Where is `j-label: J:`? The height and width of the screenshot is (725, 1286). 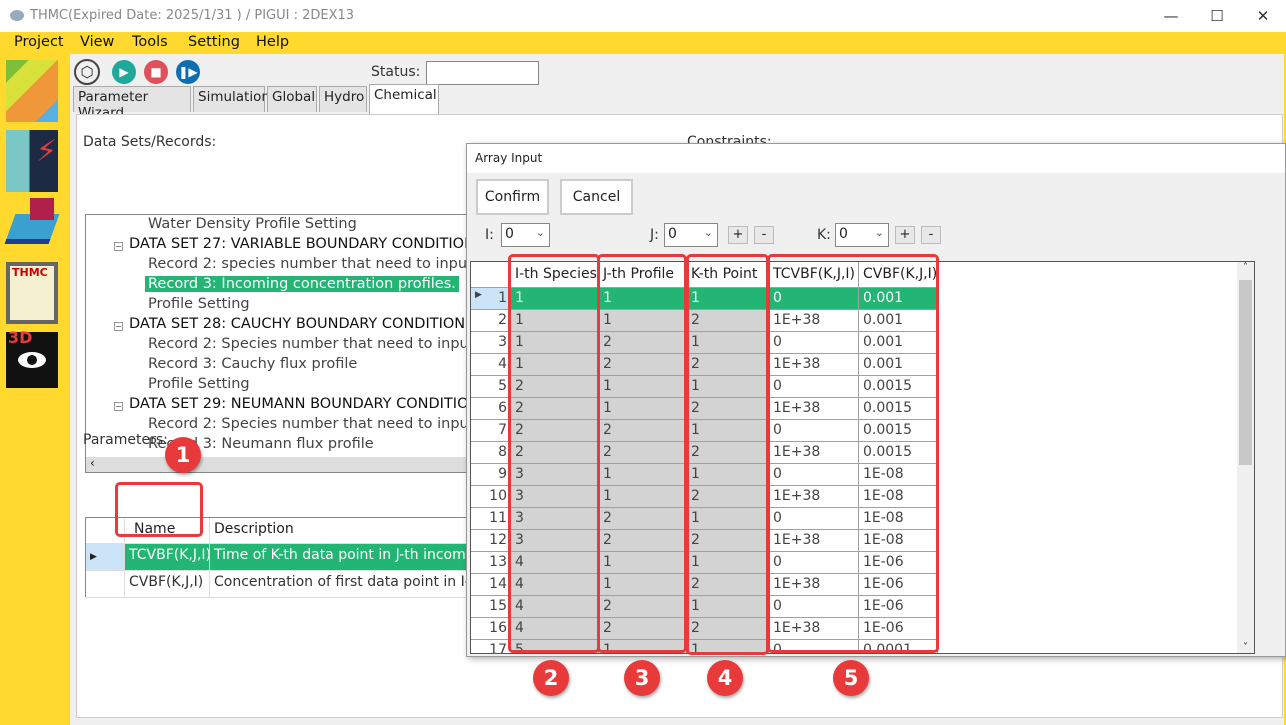 j-label: J: is located at coordinates (654, 235).